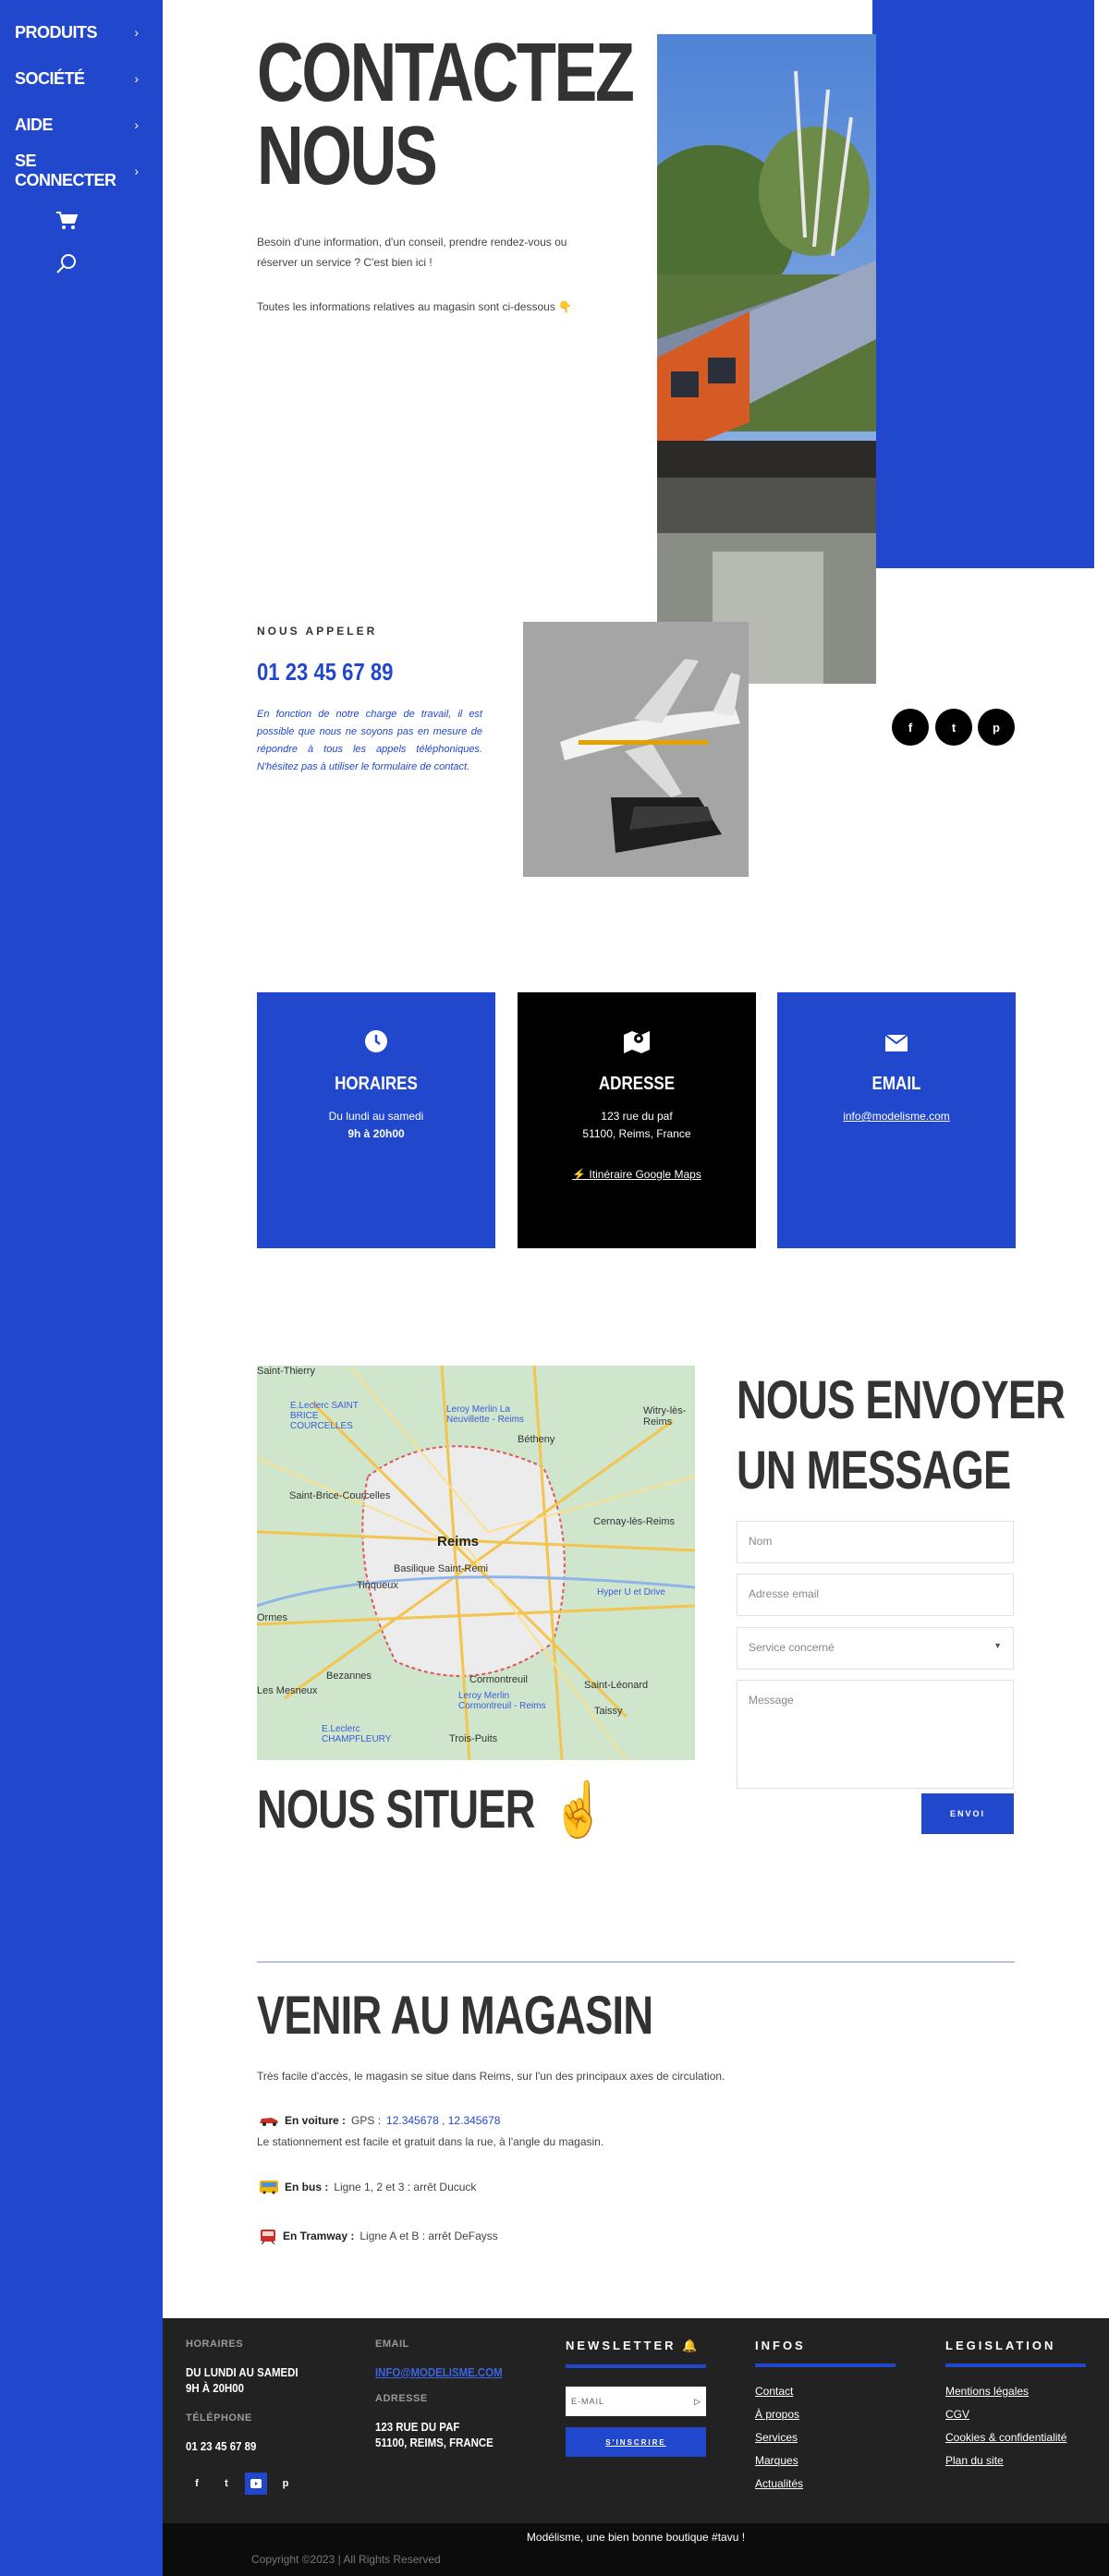 The height and width of the screenshot is (2576, 1109). Describe the element at coordinates (67, 223) in the screenshot. I see `cart-icon` at that location.